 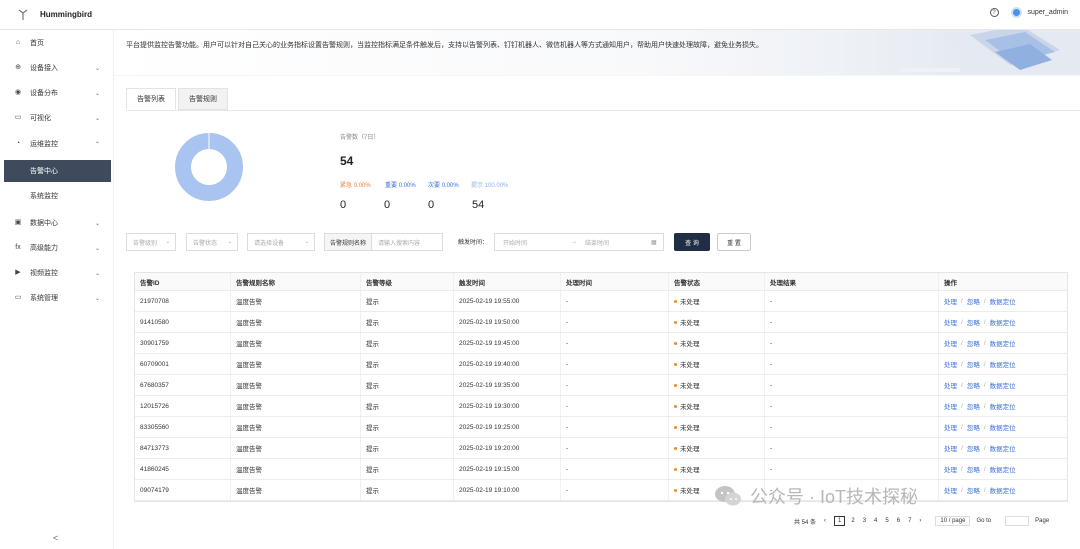 What do you see at coordinates (57, 68) in the screenshot?
I see `sidebar-item-device-access: ⊕ 设备接入 ⌄` at bounding box center [57, 68].